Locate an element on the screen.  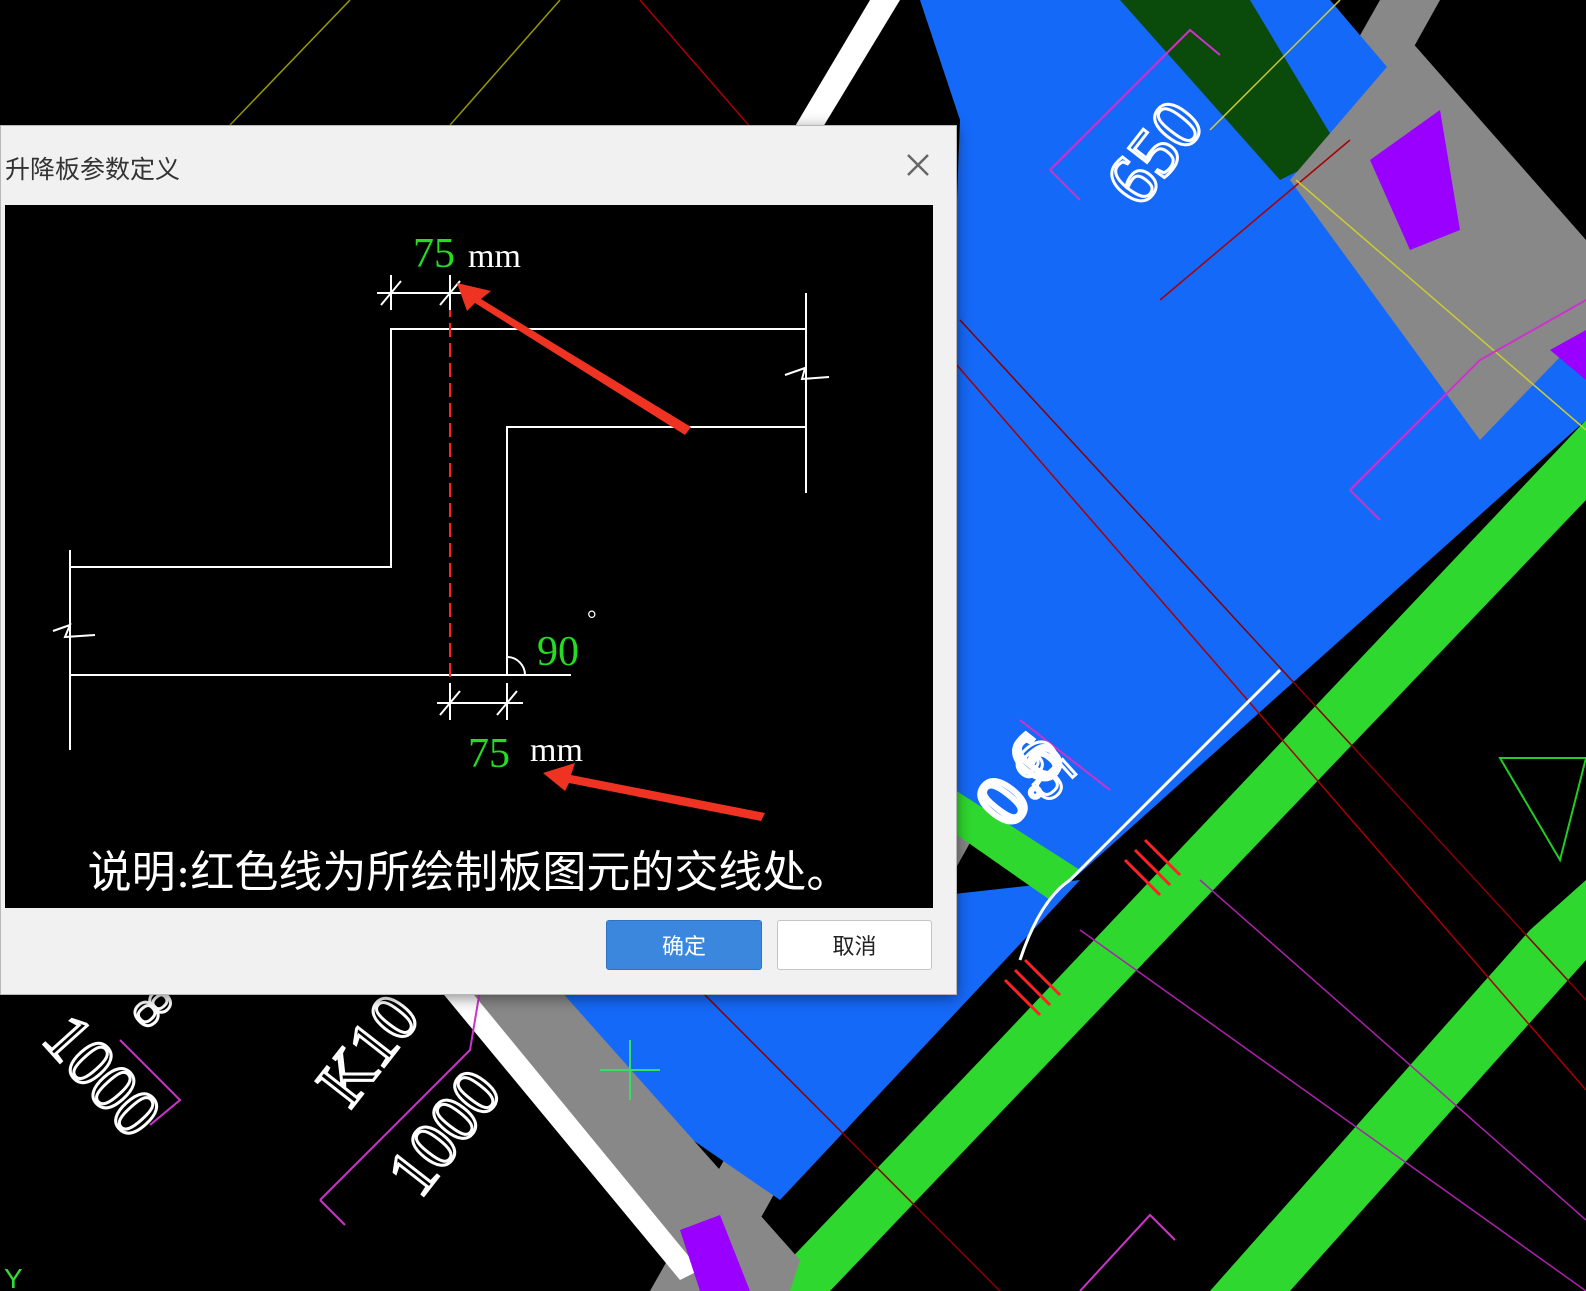
slab-profile-outline is located at coordinates (439, 448).